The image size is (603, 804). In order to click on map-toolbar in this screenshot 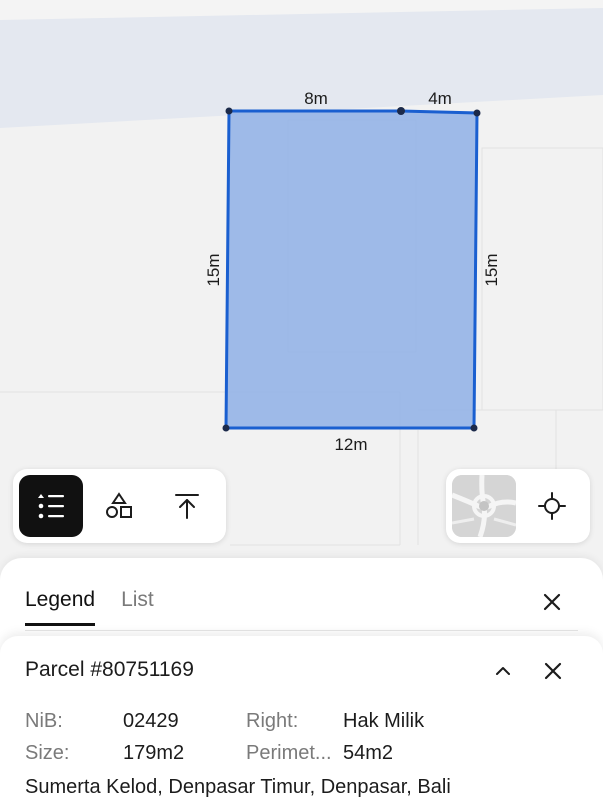, I will do `click(119, 506)`.